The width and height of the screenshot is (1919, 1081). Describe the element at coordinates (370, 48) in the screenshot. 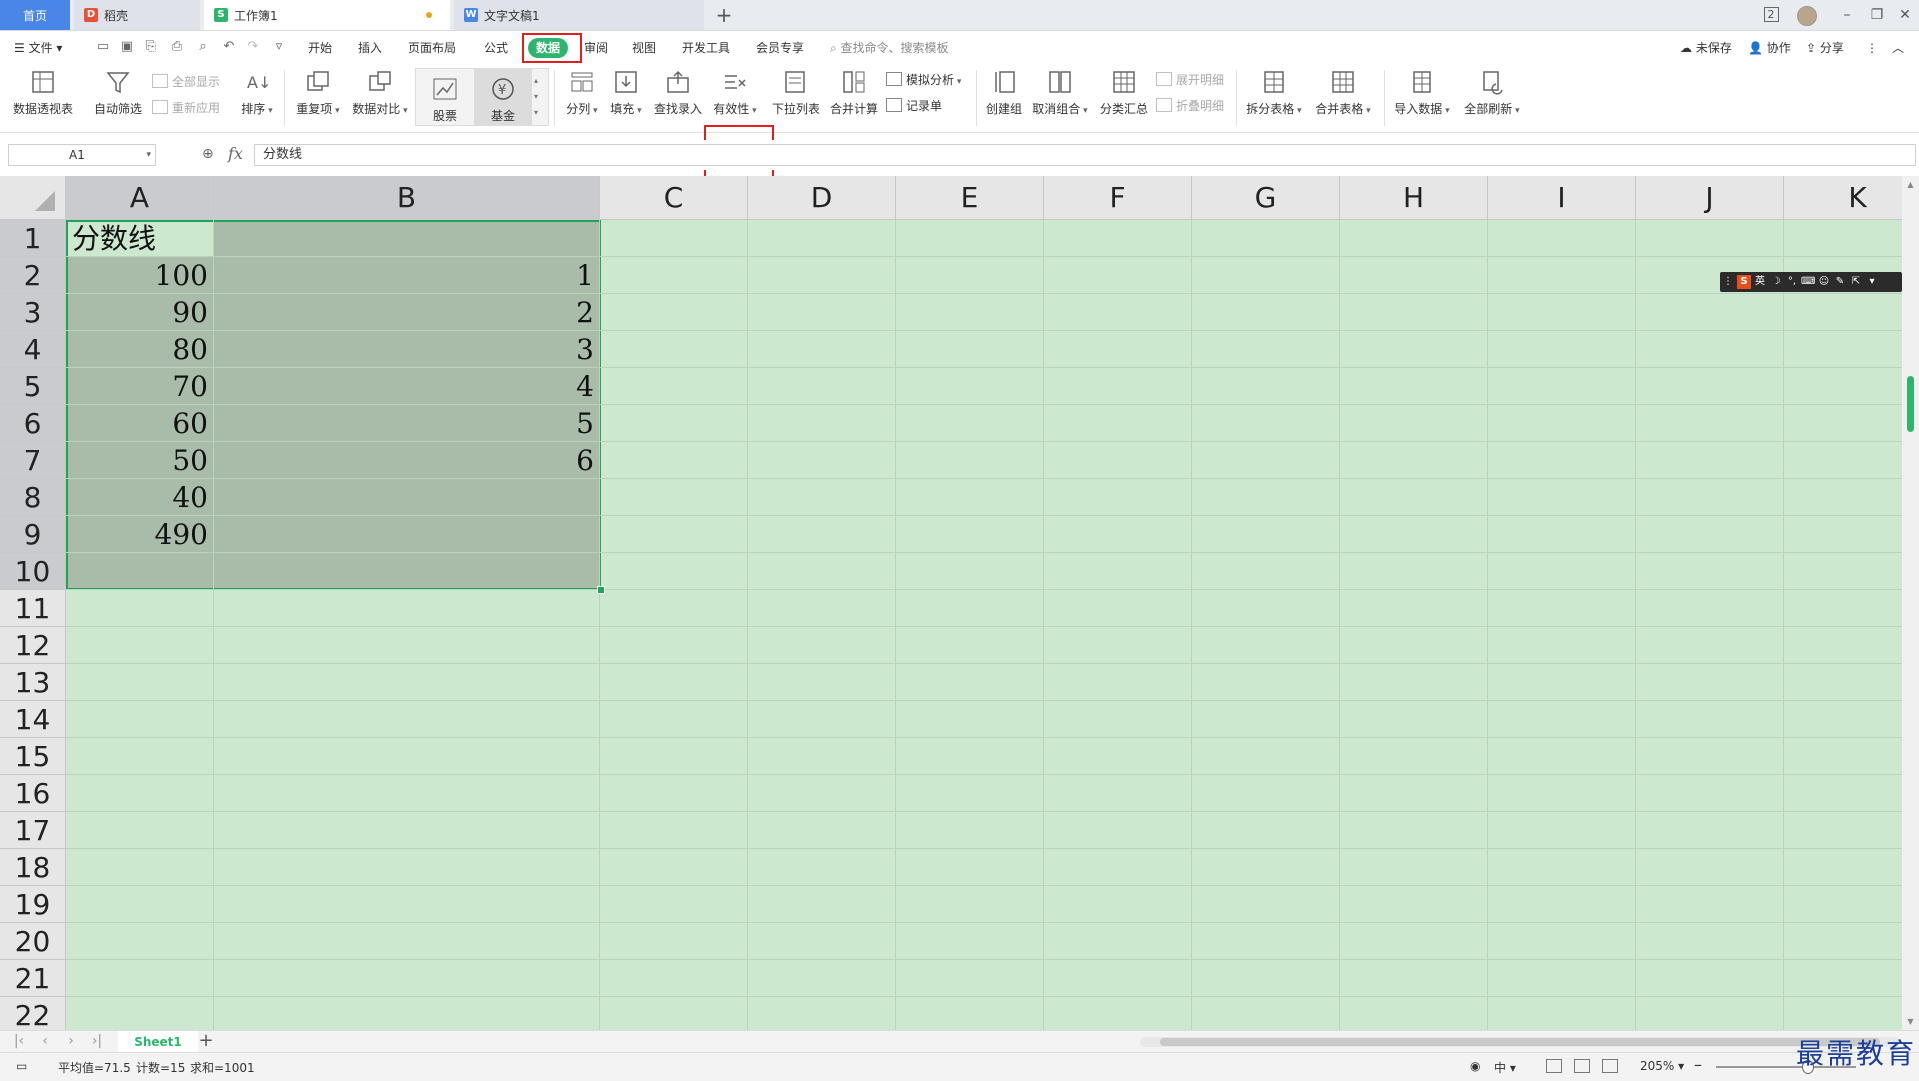

I see `menu-insert: 插入` at that location.